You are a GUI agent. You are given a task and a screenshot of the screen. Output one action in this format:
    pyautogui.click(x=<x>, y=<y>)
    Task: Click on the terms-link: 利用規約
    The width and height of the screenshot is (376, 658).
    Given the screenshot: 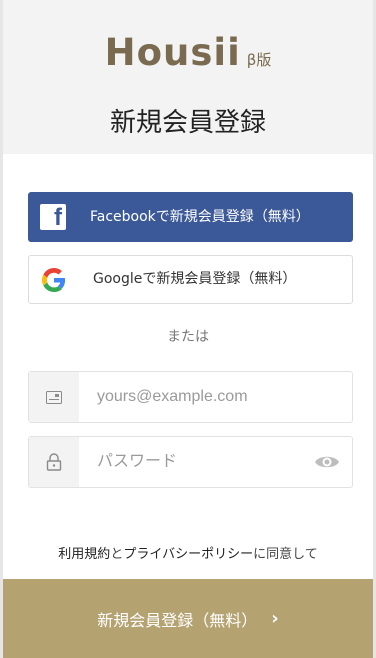 What is the action you would take?
    pyautogui.click(x=84, y=554)
    